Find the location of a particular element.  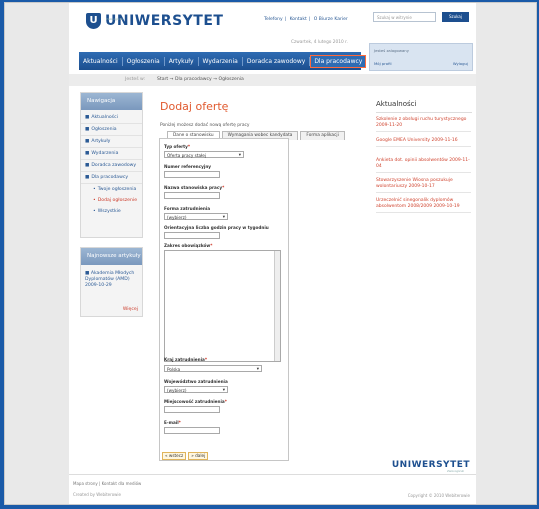

login-panel: Jesteś zalogowany Mój profil Wyloguj is located at coordinates (421, 57).